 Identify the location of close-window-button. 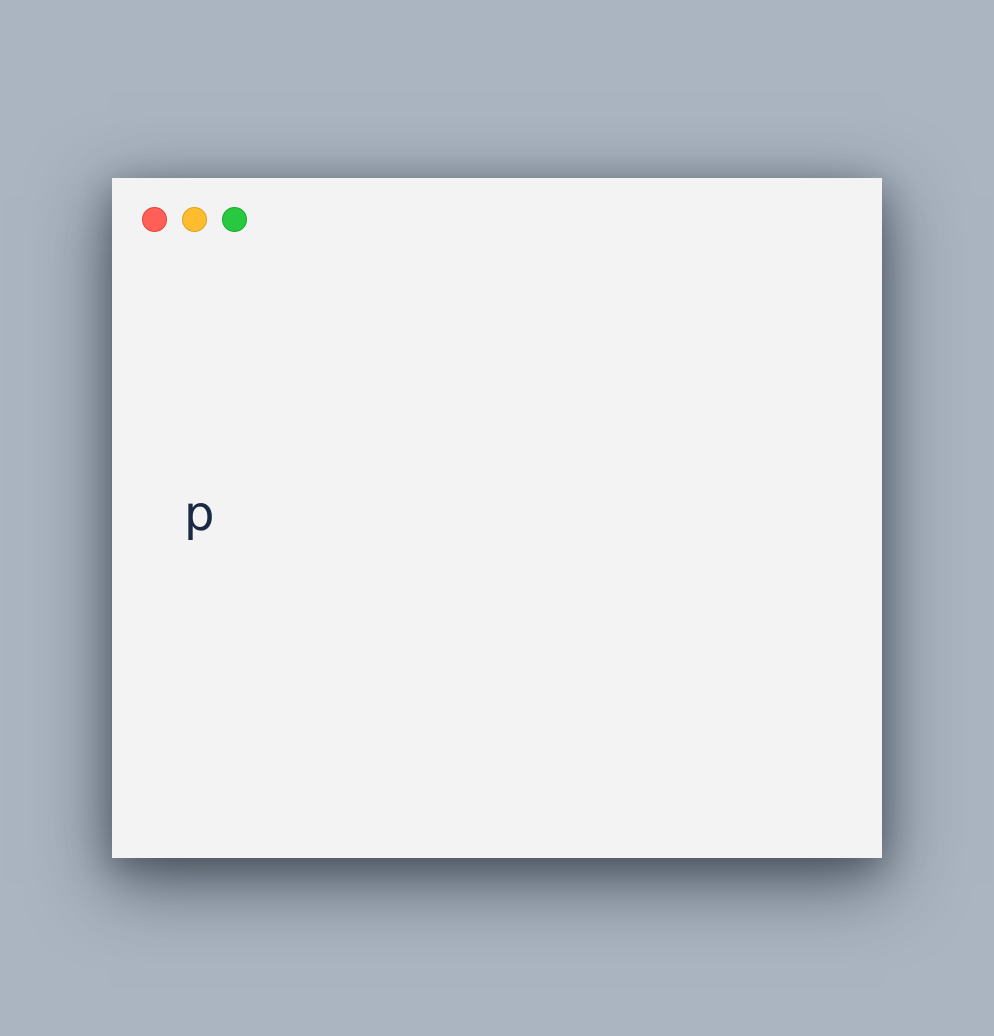
(154, 219).